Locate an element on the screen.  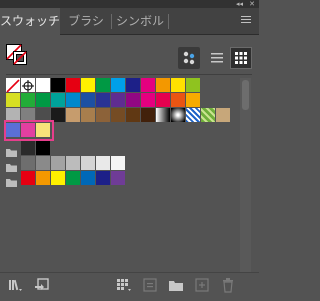
none-fill-stroke-icon is located at coordinates (16, 54).